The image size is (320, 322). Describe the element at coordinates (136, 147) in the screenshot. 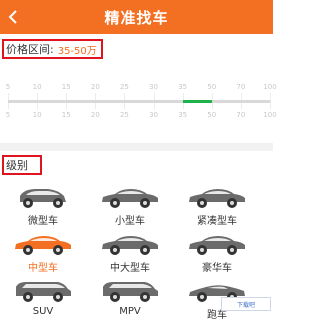

I see `section-divider` at that location.